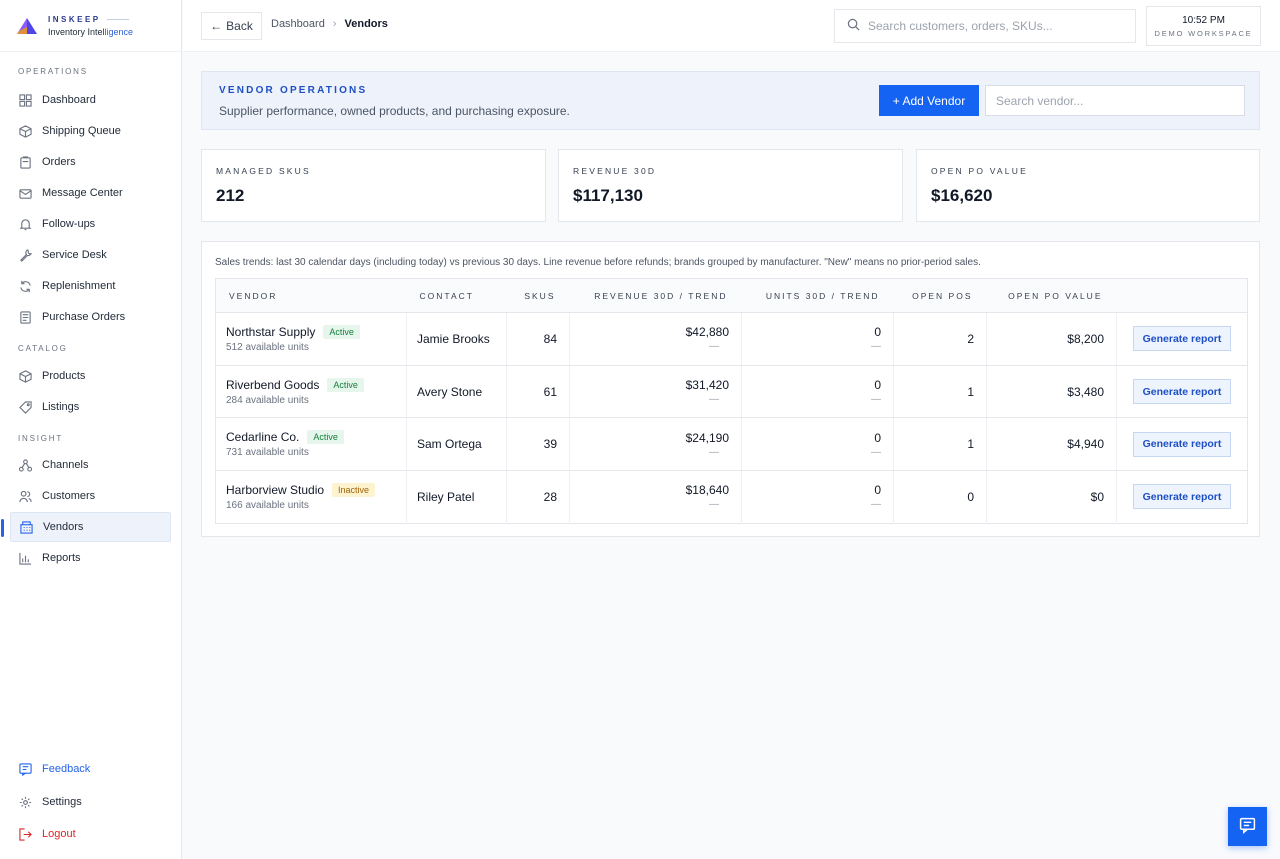 The width and height of the screenshot is (1280, 859). I want to click on sidebar-item-service-desk: Service Desk, so click(90, 255).